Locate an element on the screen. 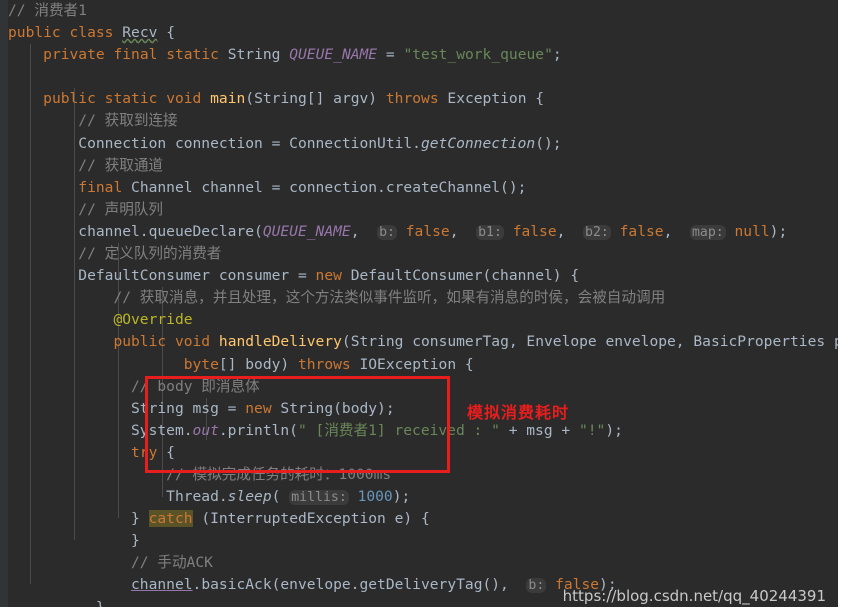 The image size is (844, 612). code-line: public class Recv { is located at coordinates (423, 33).